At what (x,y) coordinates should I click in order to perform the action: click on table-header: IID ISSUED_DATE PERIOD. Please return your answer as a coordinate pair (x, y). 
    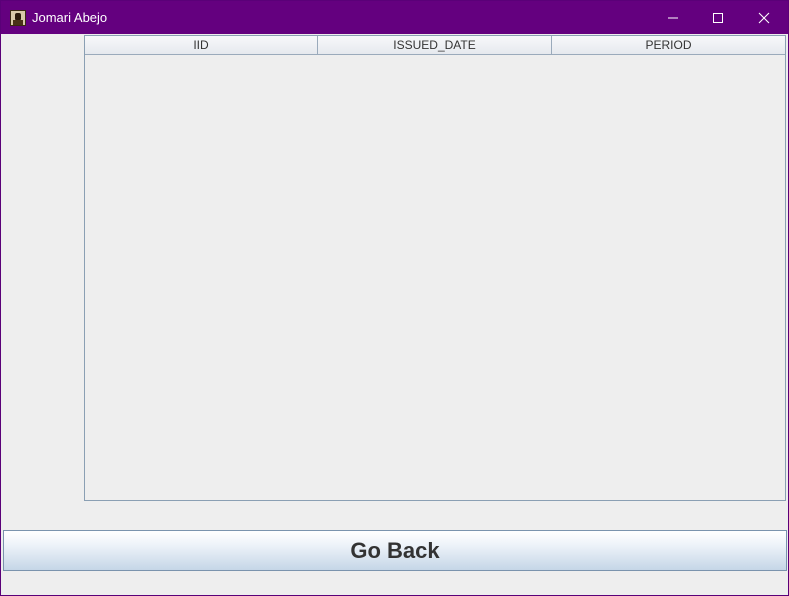
    Looking at the image, I should click on (435, 45).